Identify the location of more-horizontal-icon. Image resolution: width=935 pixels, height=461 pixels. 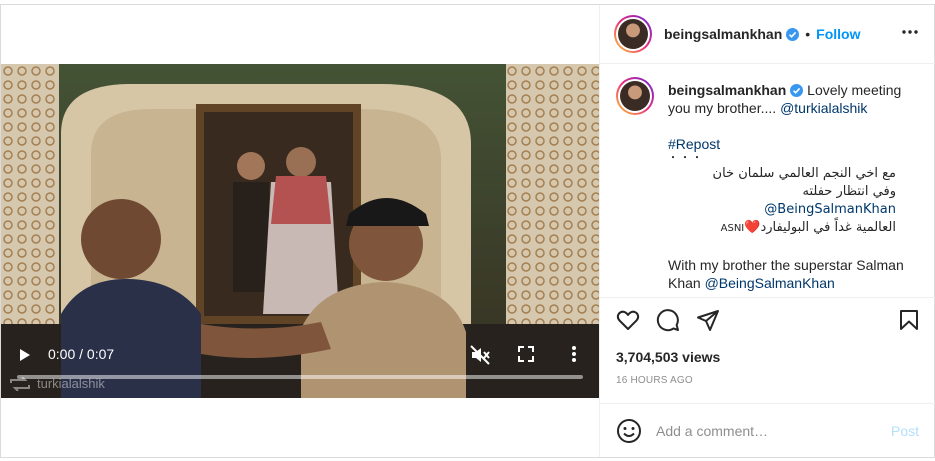
(910, 32).